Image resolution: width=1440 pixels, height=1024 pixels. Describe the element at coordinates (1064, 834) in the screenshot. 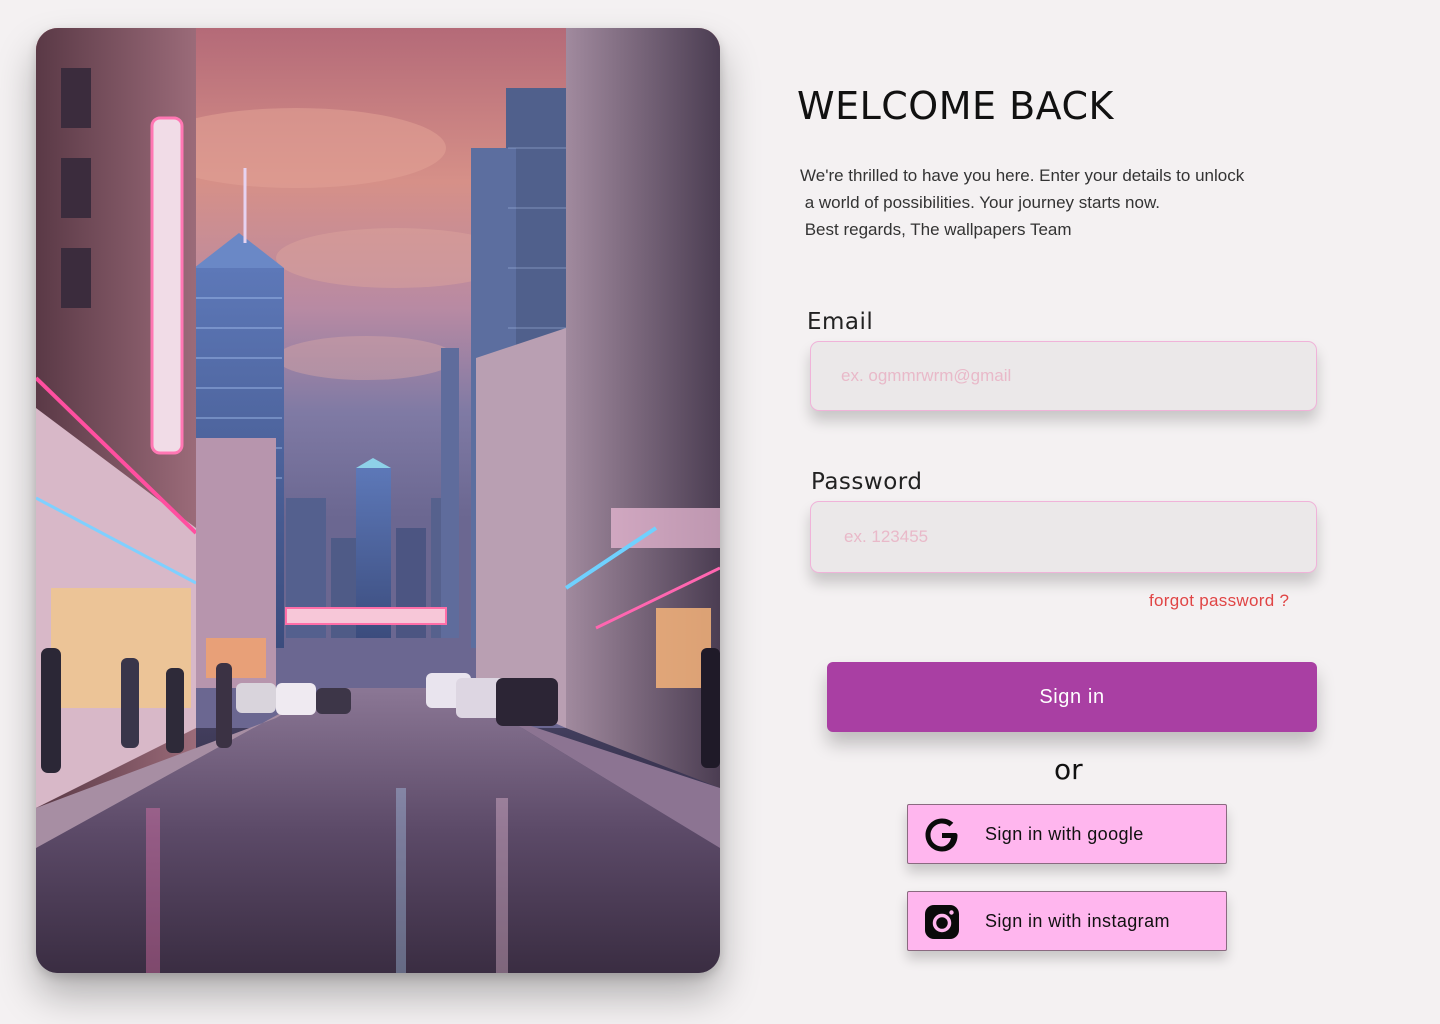

I see `google-sign-in-label: Sign in with google` at that location.